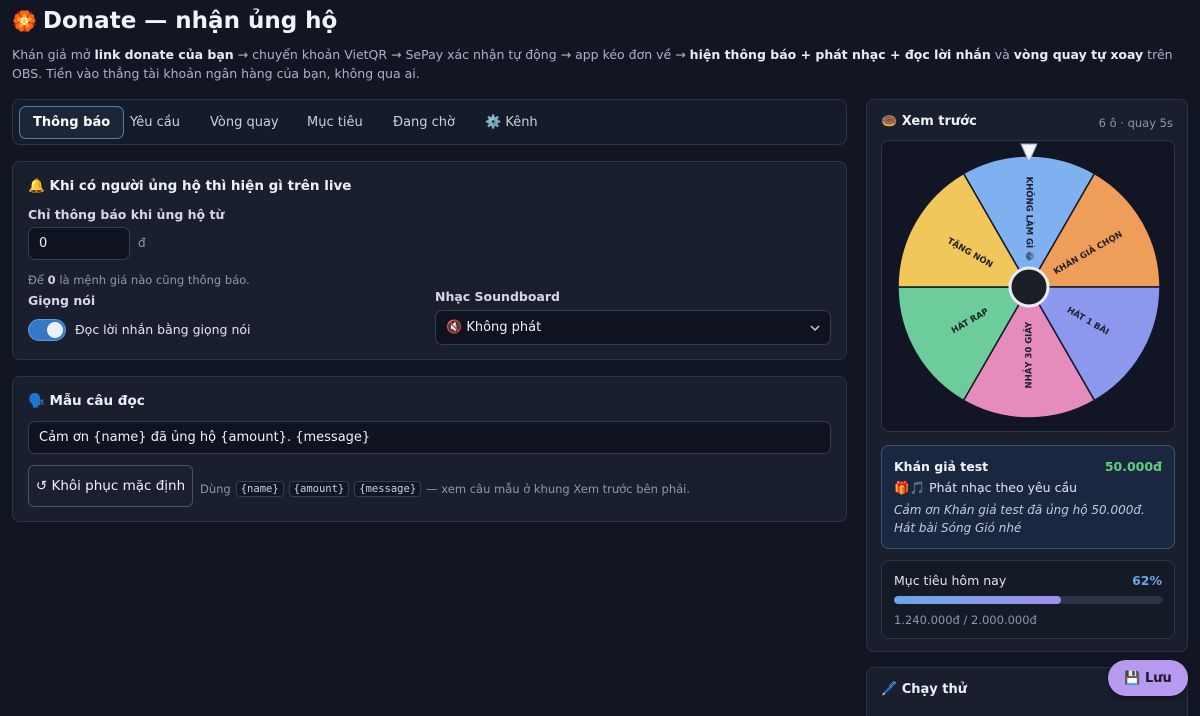  What do you see at coordinates (497, 296) in the screenshot?
I see `soundboard-label: Nhạc Soundboard` at bounding box center [497, 296].